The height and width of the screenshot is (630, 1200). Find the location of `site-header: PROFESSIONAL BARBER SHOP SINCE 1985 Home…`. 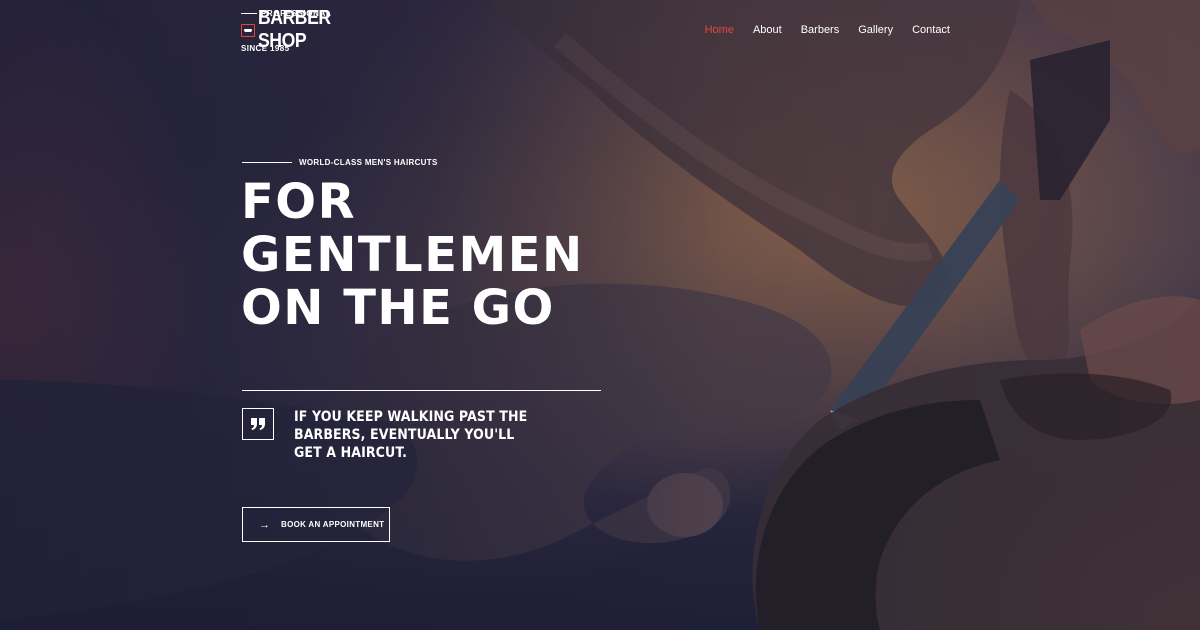

site-header: PROFESSIONAL BARBER SHOP SINCE 1985 Home… is located at coordinates (600, 30).